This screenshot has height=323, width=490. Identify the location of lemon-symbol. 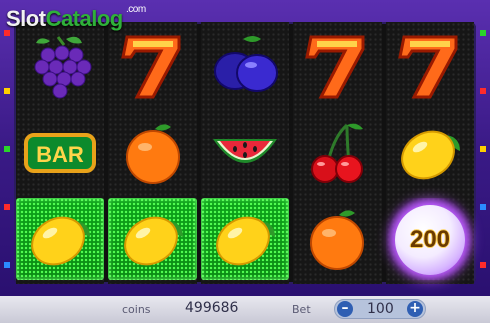
(430, 153).